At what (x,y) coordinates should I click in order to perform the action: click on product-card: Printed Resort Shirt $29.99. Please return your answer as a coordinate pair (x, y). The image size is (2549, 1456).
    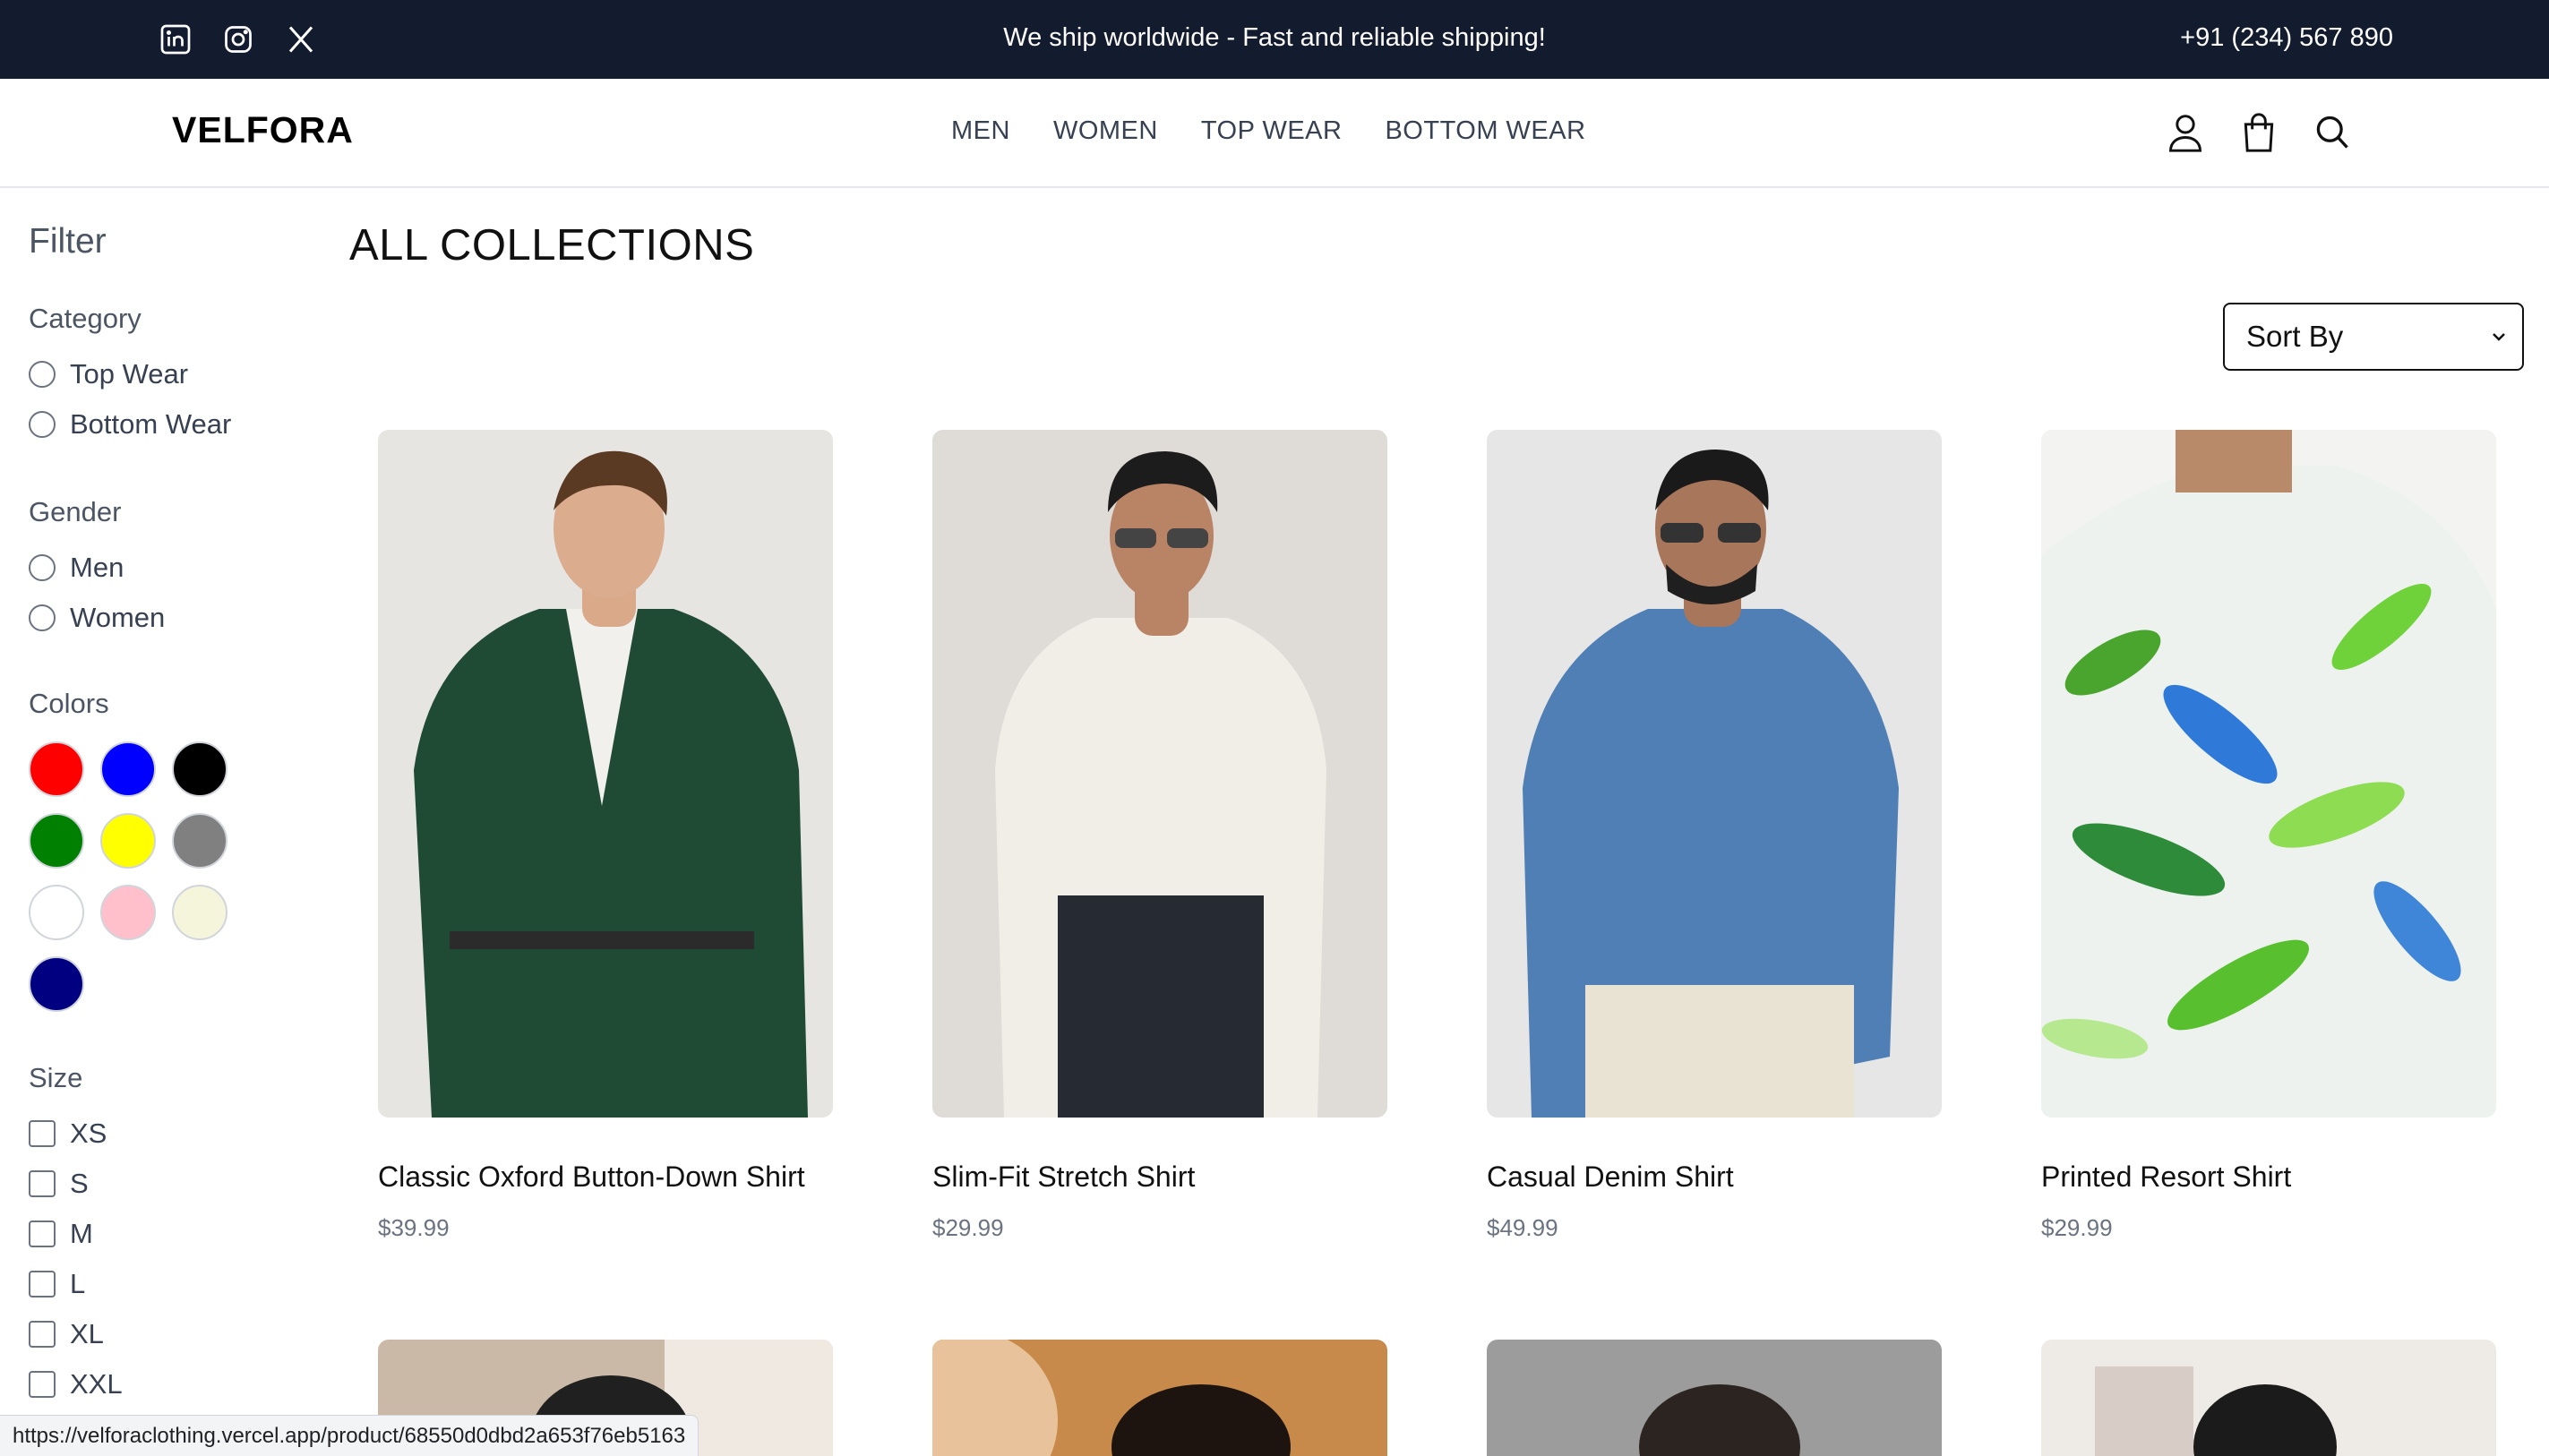
    Looking at the image, I should click on (2268, 835).